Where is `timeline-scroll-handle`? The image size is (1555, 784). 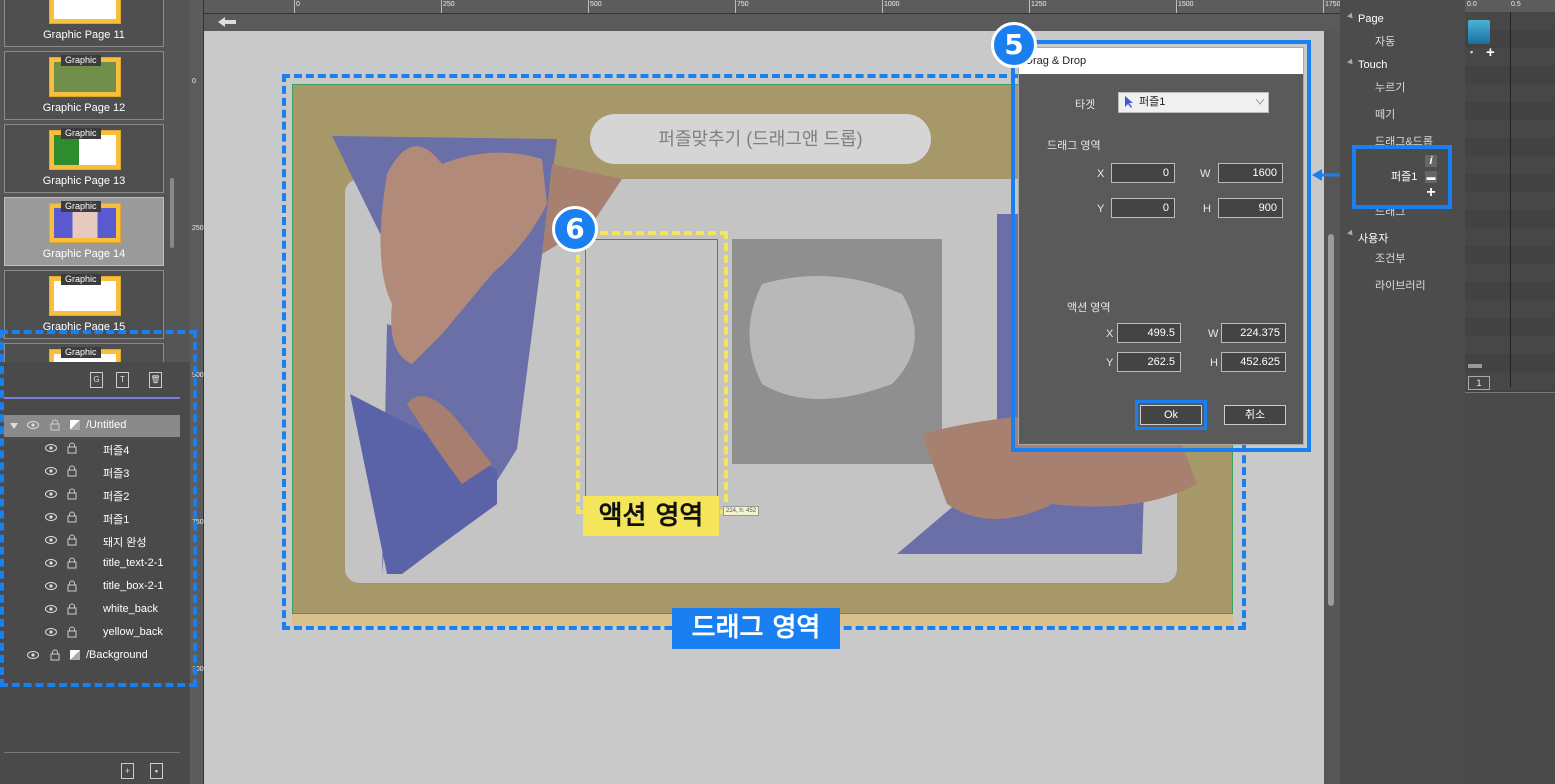
timeline-scroll-handle is located at coordinates (1475, 366).